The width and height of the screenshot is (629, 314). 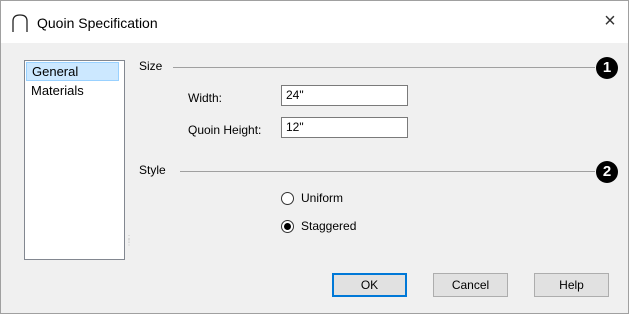 I want to click on category-item-general: General, so click(x=72, y=71).